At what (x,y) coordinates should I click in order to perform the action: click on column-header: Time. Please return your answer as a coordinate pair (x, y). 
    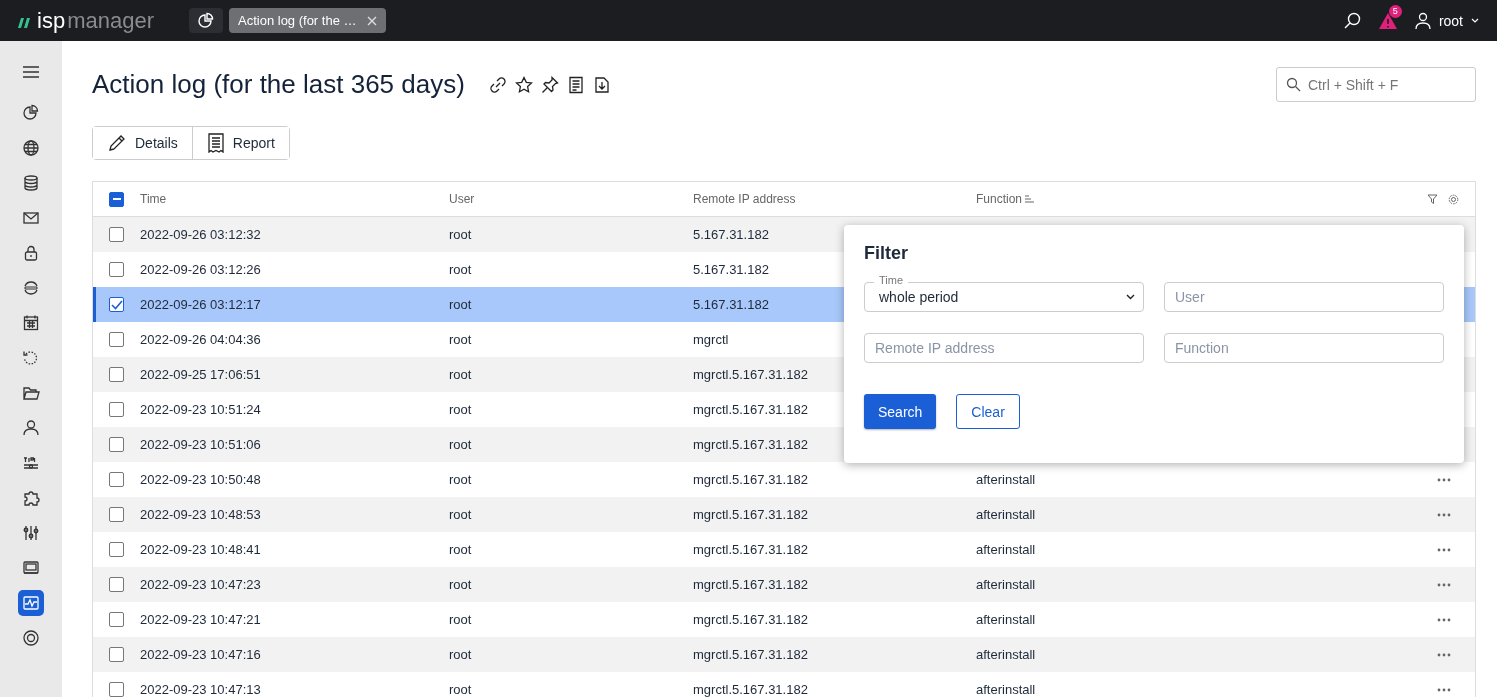
    Looking at the image, I should click on (294, 199).